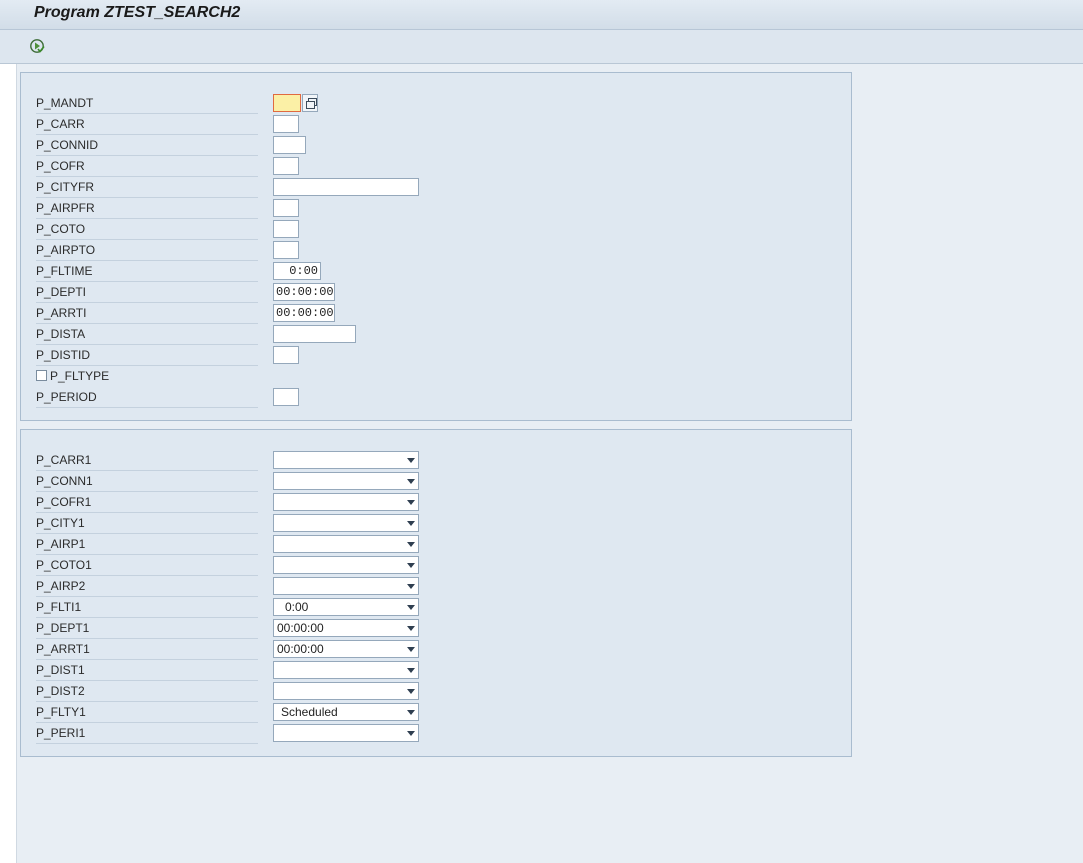 The height and width of the screenshot is (863, 1083). What do you see at coordinates (41, 375) in the screenshot?
I see `p-fltype-checkbox` at bounding box center [41, 375].